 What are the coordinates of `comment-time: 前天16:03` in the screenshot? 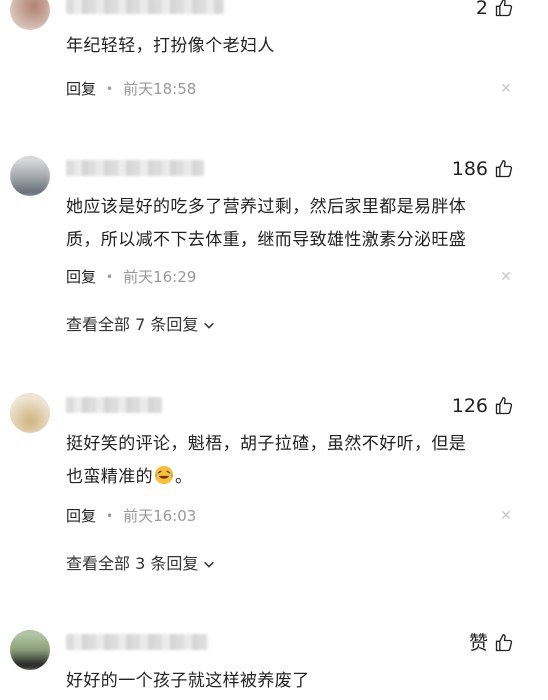 It's located at (160, 516).